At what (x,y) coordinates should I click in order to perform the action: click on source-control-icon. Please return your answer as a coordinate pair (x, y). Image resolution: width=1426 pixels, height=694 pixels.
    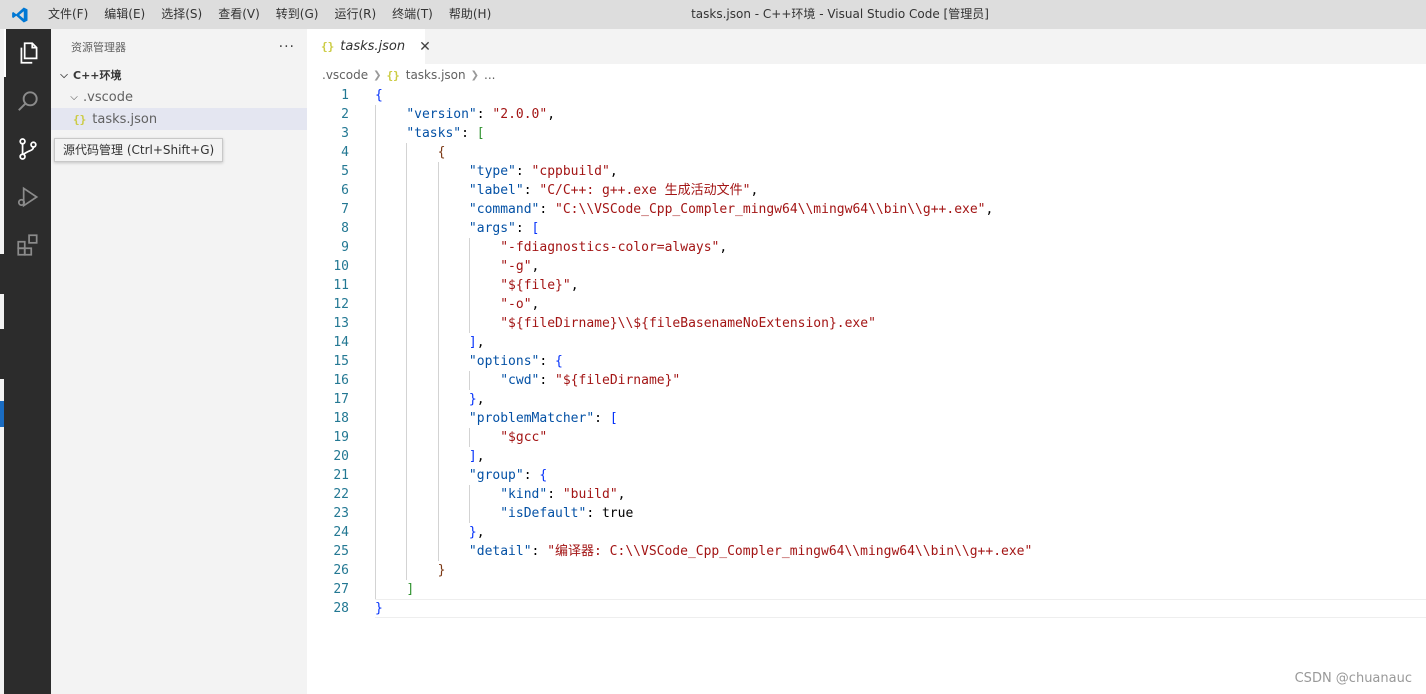
    Looking at the image, I should click on (27, 149).